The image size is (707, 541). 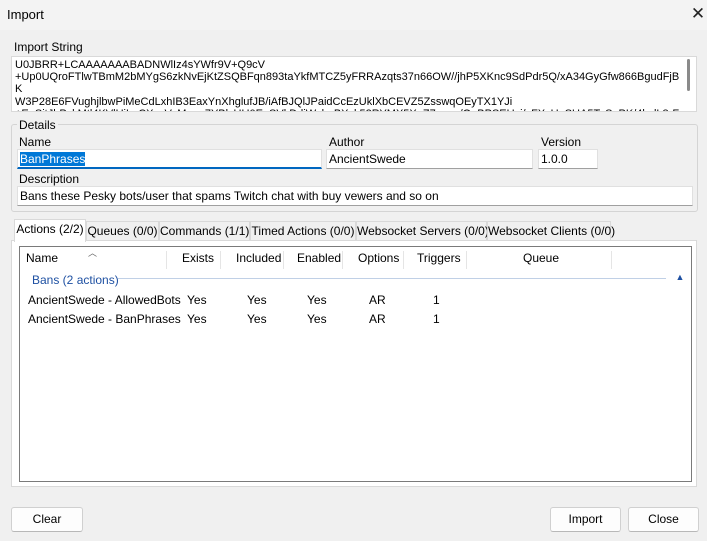 What do you see at coordinates (429, 159) in the screenshot?
I see `author-field: AncientSwede` at bounding box center [429, 159].